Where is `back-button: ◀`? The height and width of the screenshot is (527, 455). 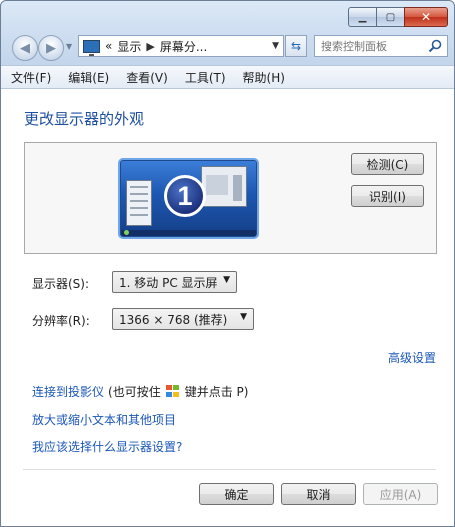 back-button: ◀ is located at coordinates (25, 48).